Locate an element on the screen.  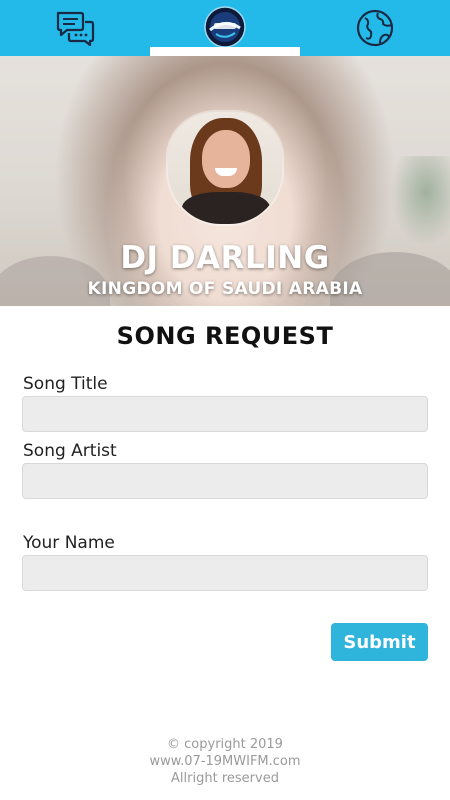
globe-icon is located at coordinates (375, 28).